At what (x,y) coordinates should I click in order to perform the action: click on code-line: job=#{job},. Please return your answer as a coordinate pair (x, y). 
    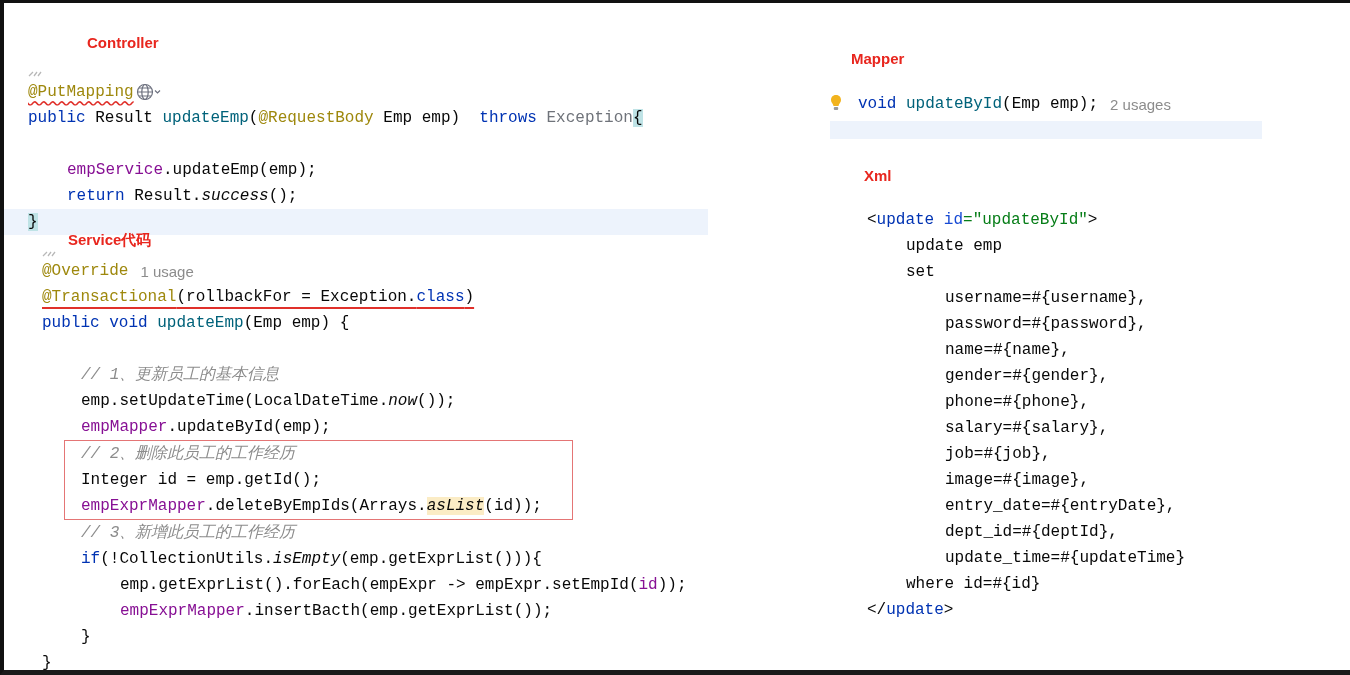
    Looking at the image, I should click on (998, 454).